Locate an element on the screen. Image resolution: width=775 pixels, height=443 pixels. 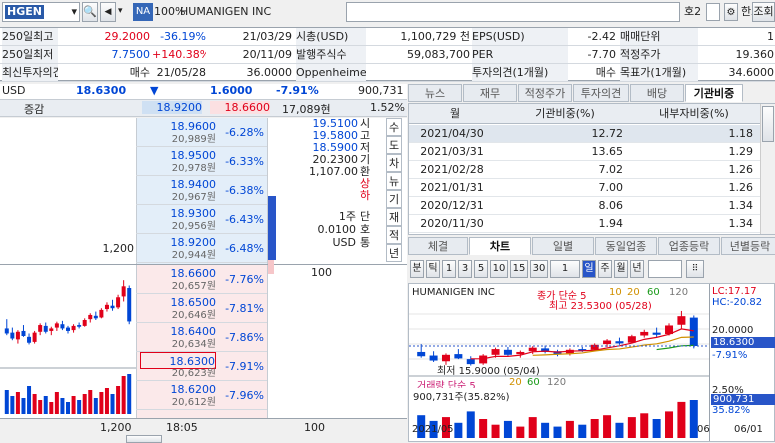
tab-lower: 동일업종 is located at coordinates (626, 246).